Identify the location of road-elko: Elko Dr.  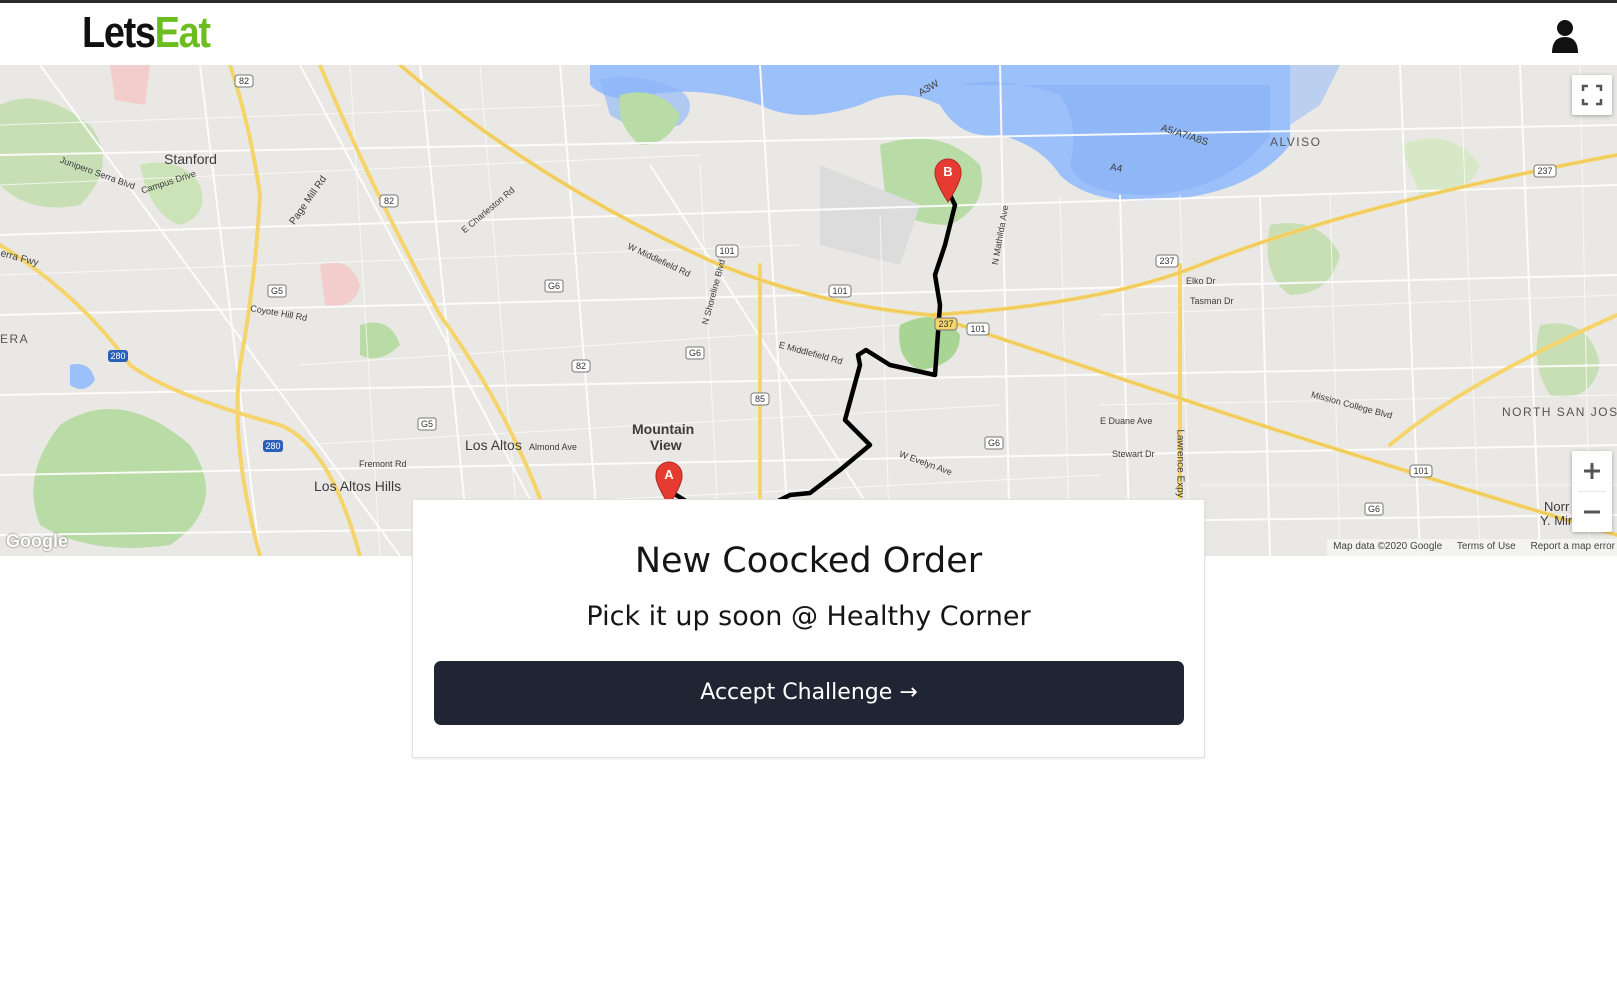
(1201, 281).